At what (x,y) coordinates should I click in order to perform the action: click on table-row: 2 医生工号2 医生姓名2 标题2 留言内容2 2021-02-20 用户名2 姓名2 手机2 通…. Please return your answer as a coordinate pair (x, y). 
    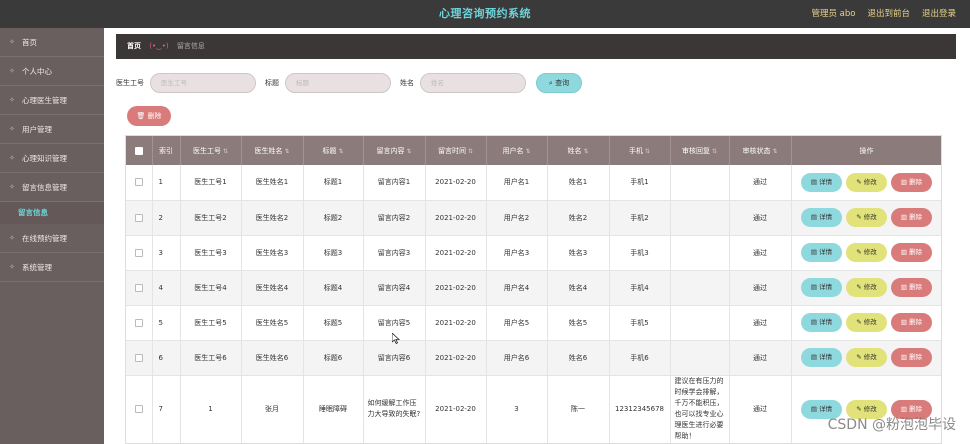
    Looking at the image, I should click on (533, 218).